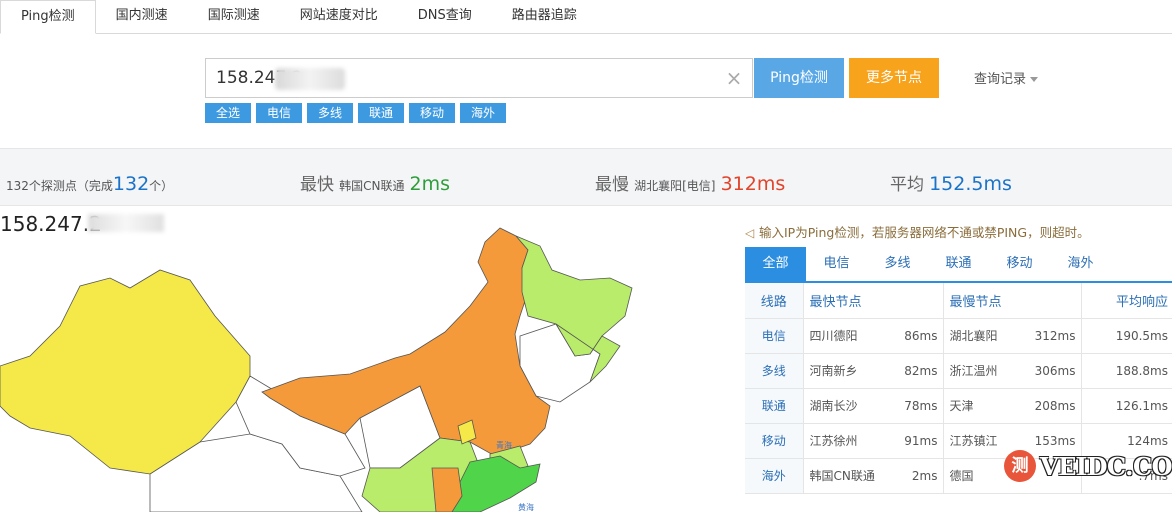 The height and width of the screenshot is (512, 1172). I want to click on row-fastest-ms: 2ms, so click(919, 476).